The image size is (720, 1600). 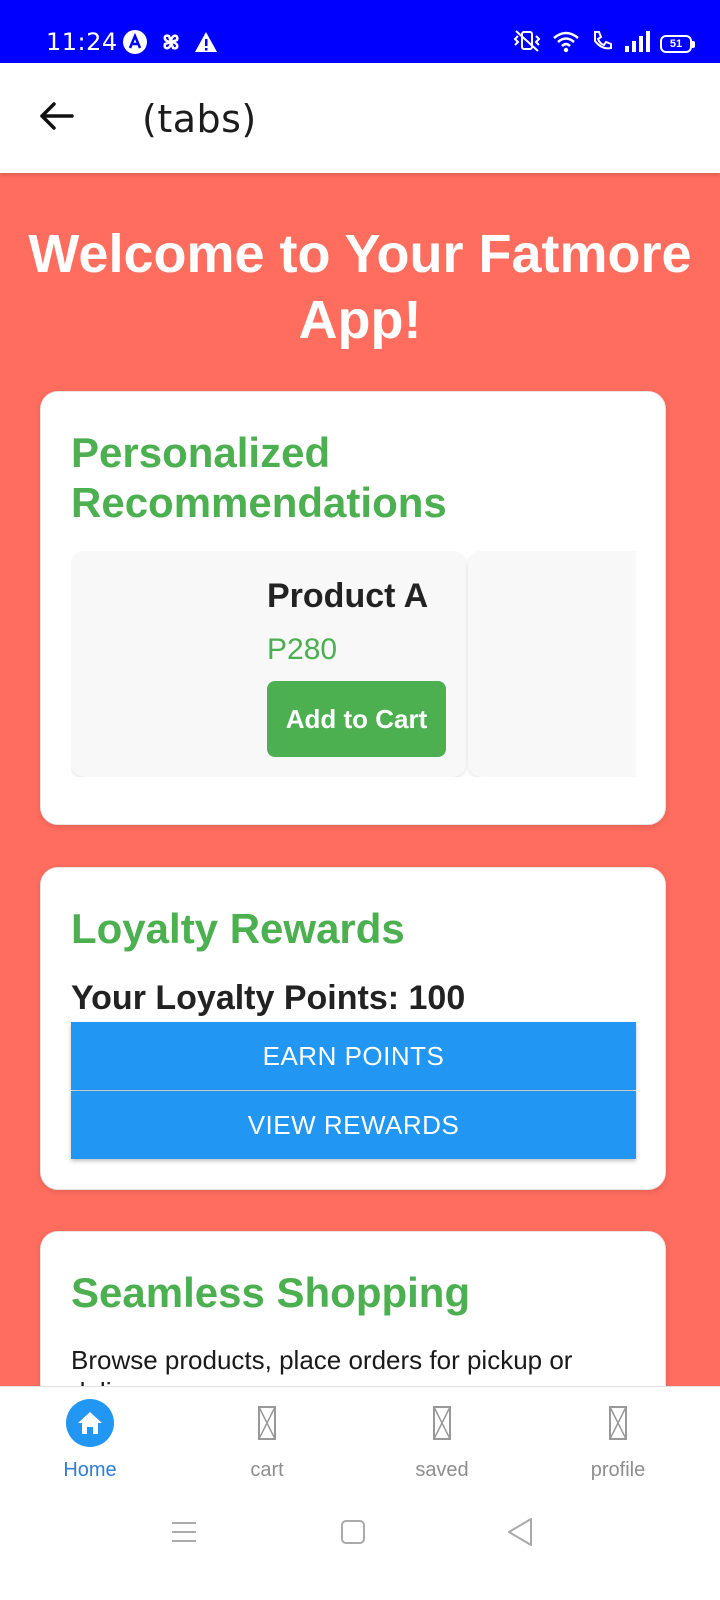 I want to click on home-button, so click(x=353, y=1534).